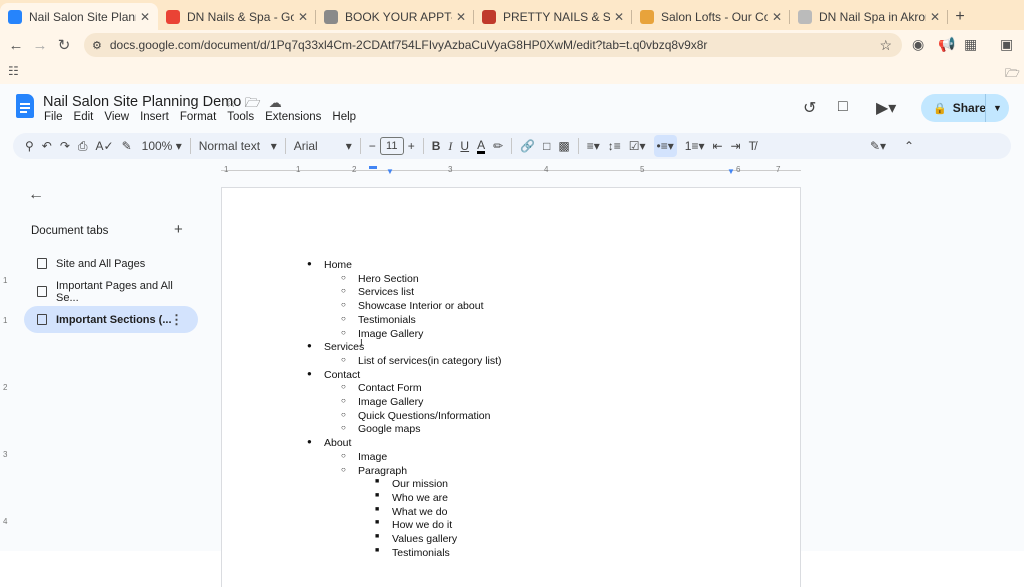  Describe the element at coordinates (97, 45) in the screenshot. I see `site-settings-icon: ⚙` at that location.